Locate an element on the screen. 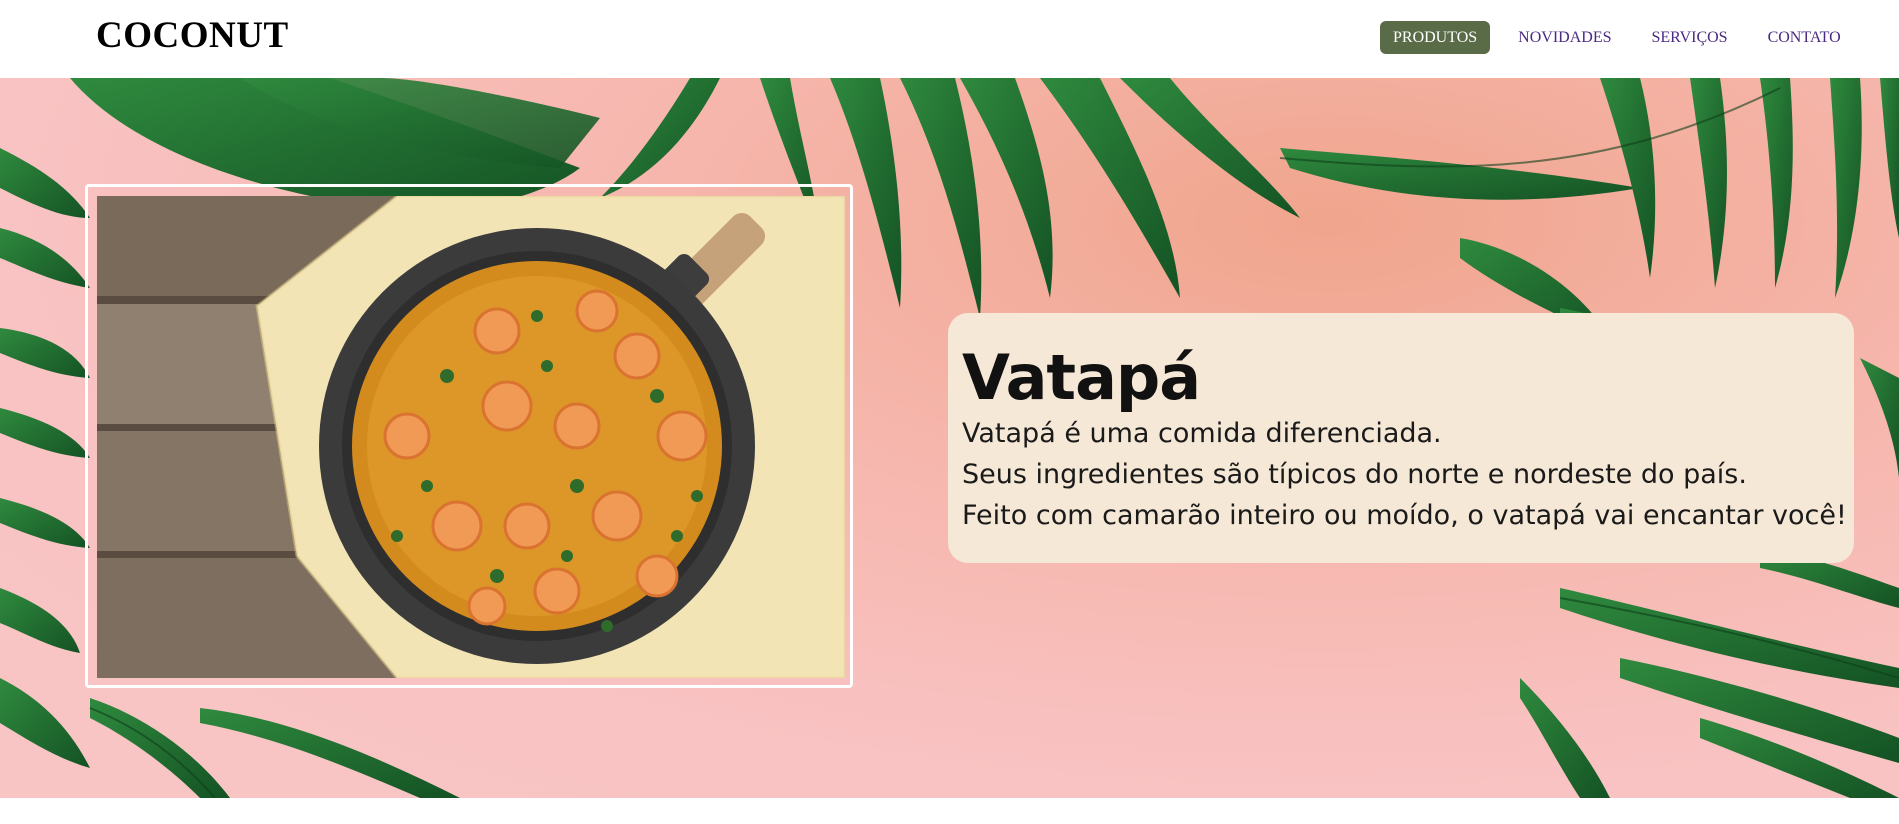 The image size is (1899, 824). nav-servicos: SERVIÇOS is located at coordinates (1690, 37).